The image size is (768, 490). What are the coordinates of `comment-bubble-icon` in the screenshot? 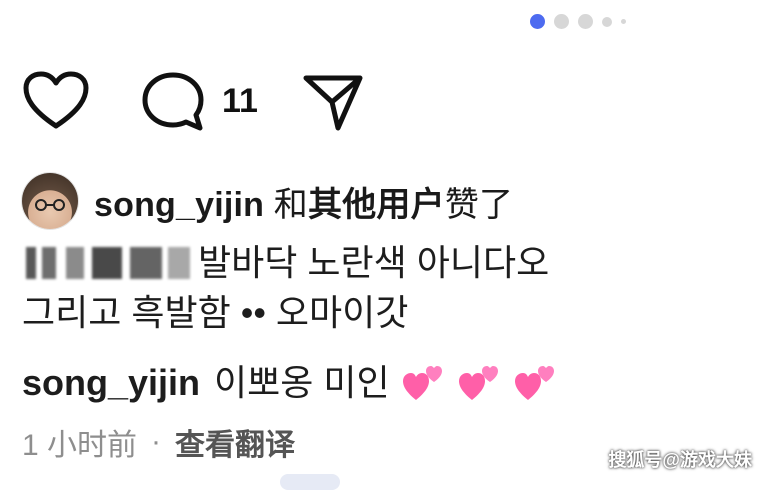 It's located at (173, 104).